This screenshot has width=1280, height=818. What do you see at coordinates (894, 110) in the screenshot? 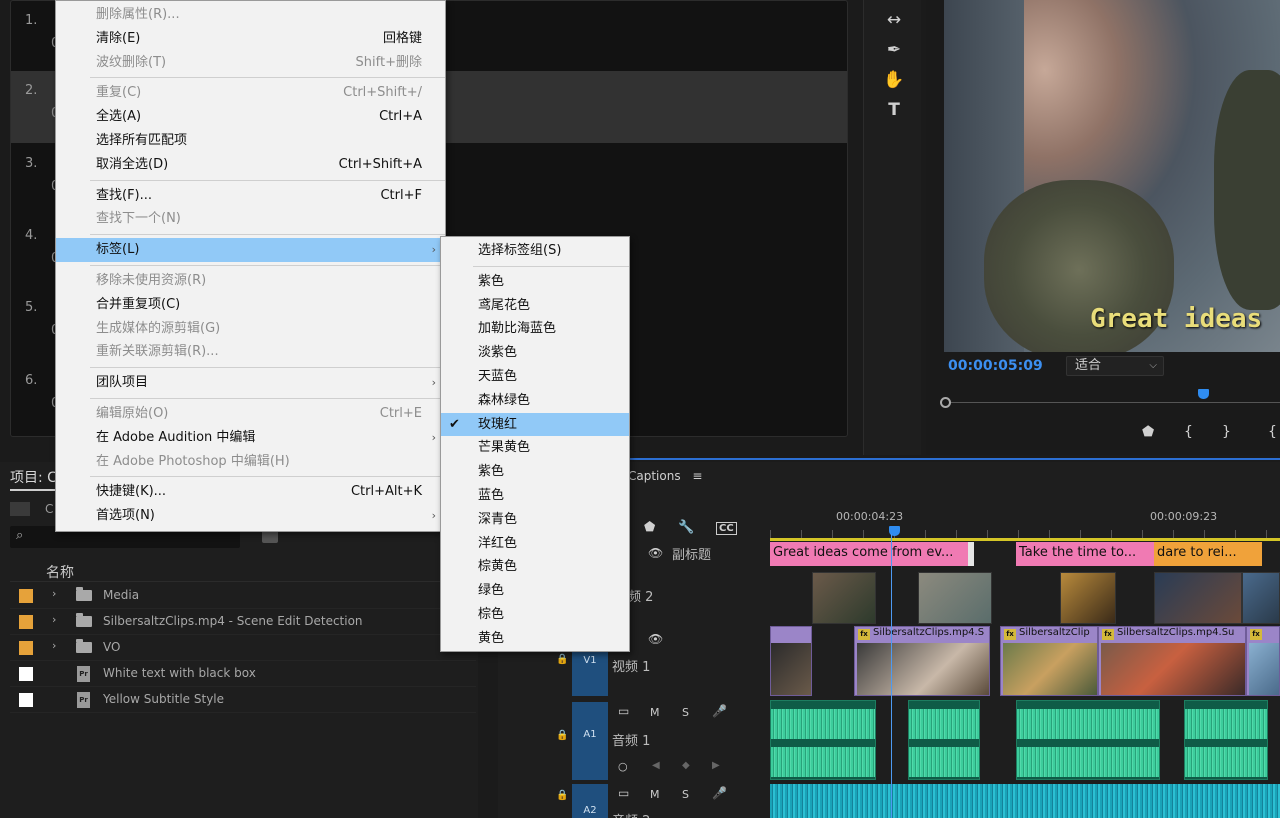
I see `type-tool-icon: T` at bounding box center [894, 110].